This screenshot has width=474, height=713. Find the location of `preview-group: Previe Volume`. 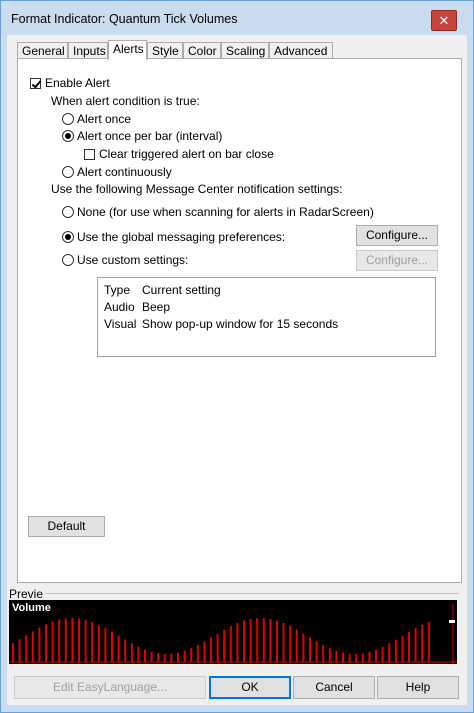

preview-group: Previe Volume is located at coordinates (237, 627).